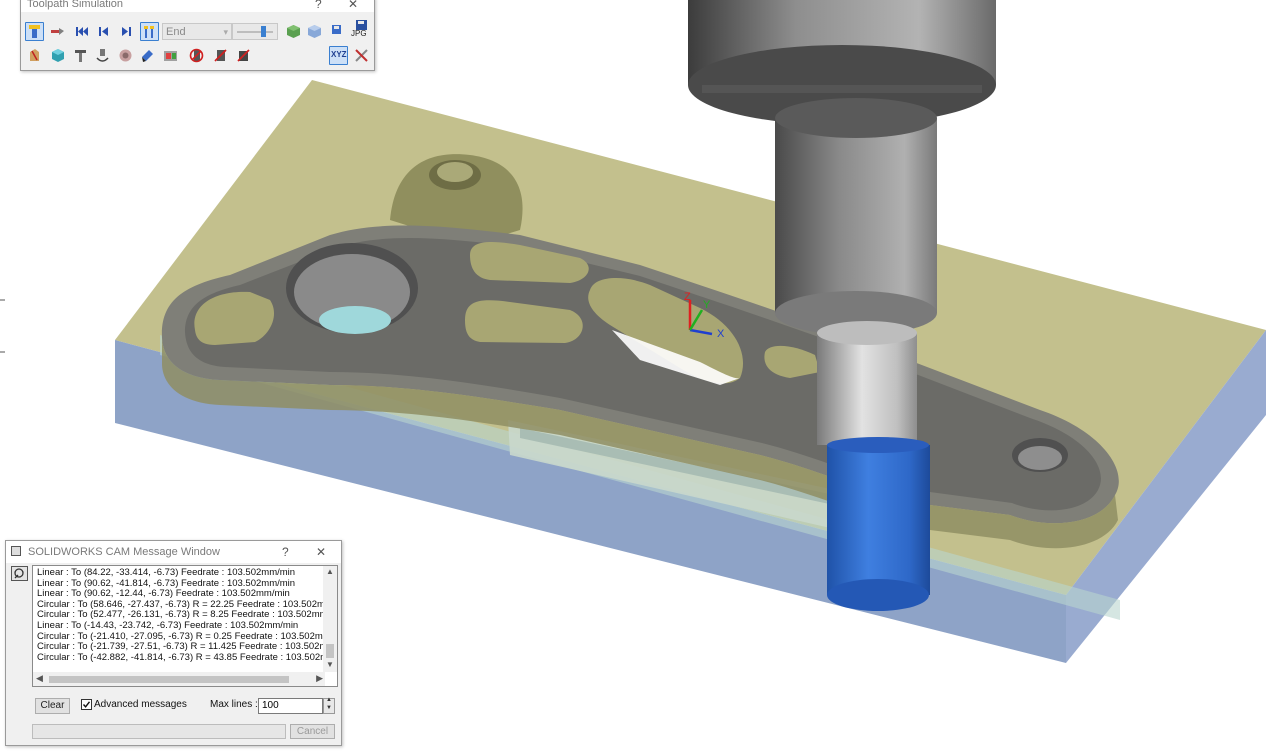 The width and height of the screenshot is (1266, 752). I want to click on stock-transparent-button, so click(314, 31).